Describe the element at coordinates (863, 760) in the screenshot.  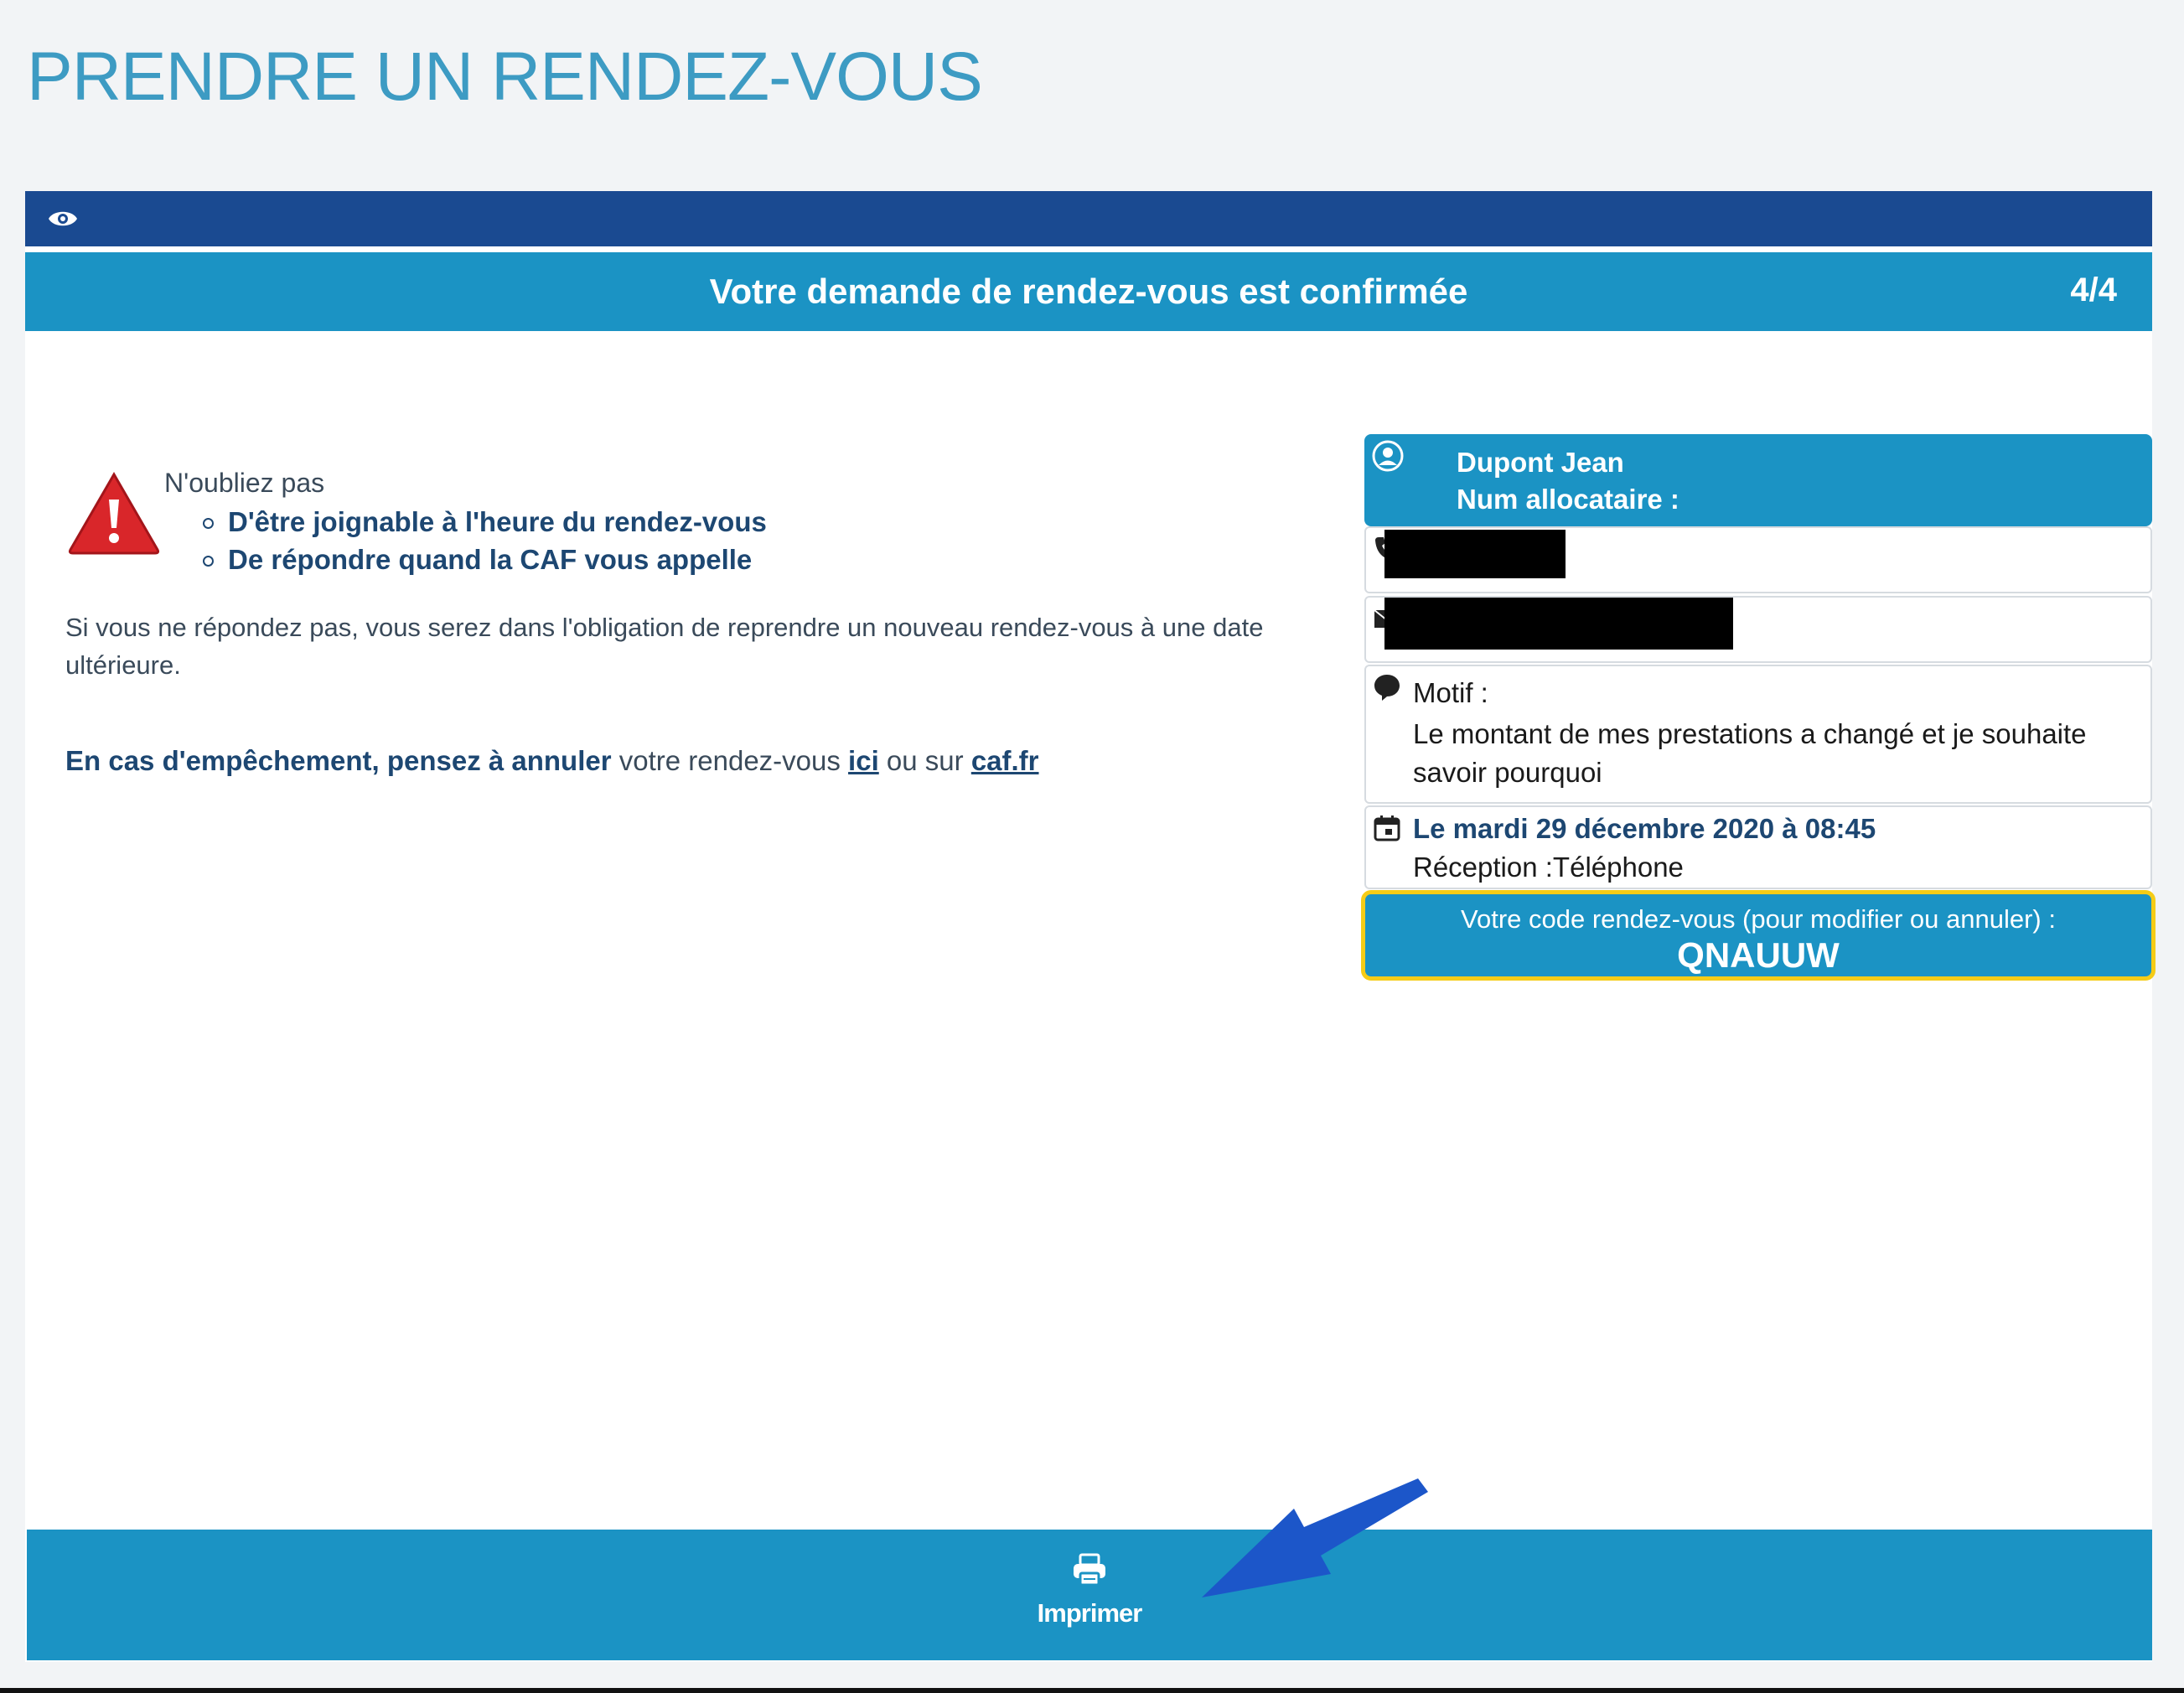
I see `cancel-here-link: ici` at that location.